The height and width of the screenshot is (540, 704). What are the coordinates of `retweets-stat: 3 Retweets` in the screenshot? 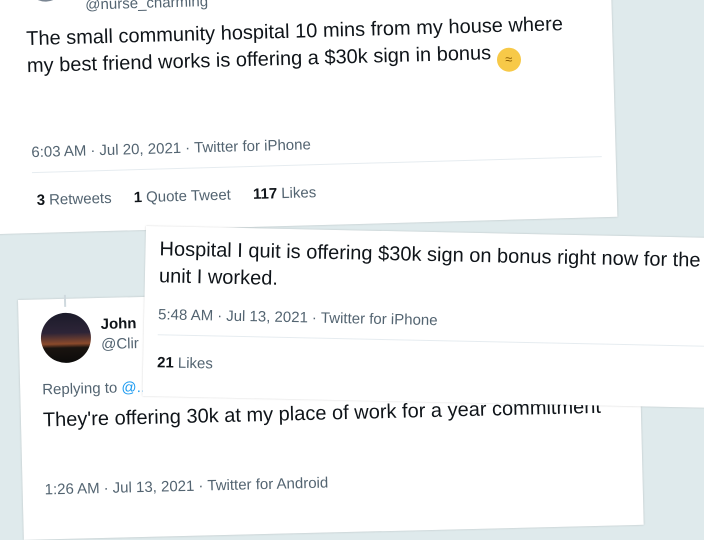 It's located at (74, 199).